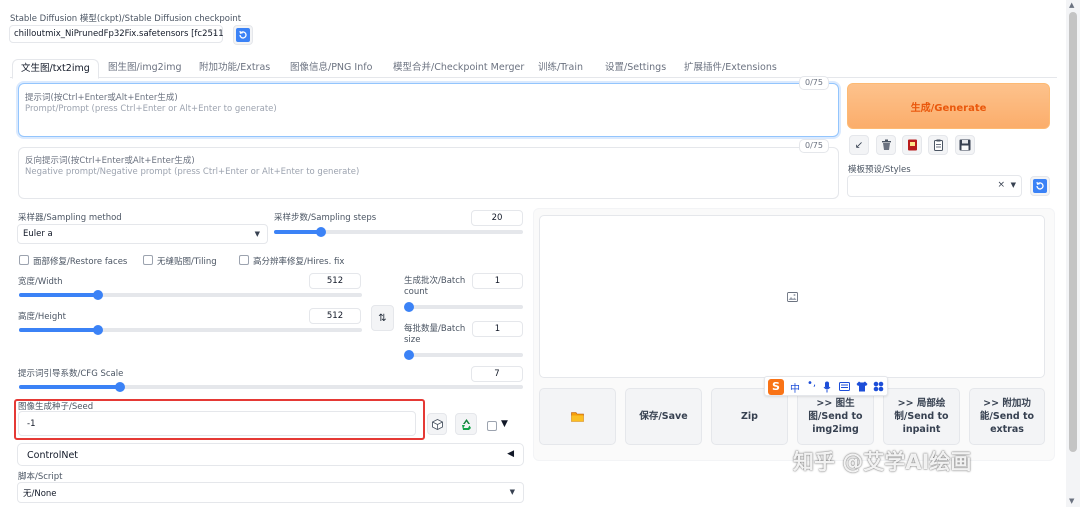  Describe the element at coordinates (101, 98) in the screenshot. I see `prompt-placeholder-line1: 提示词(按Ctrl+Enter或Alt+Enter生成)` at that location.